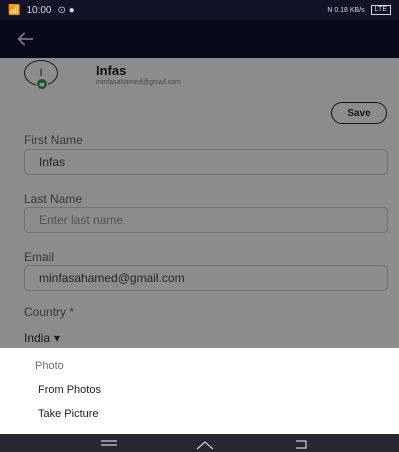  What do you see at coordinates (39, 10) in the screenshot?
I see `status-time: 10:00` at bounding box center [39, 10].